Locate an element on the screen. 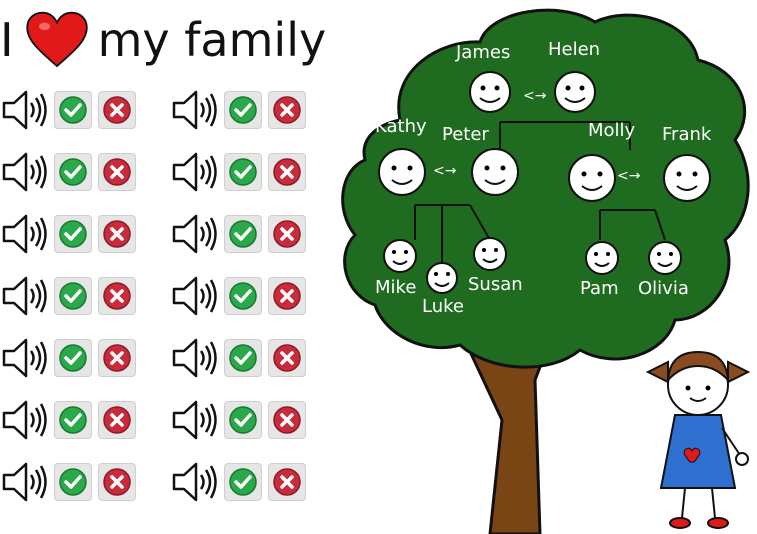 The height and width of the screenshot is (534, 757). title-word-i: I is located at coordinates (7, 40).